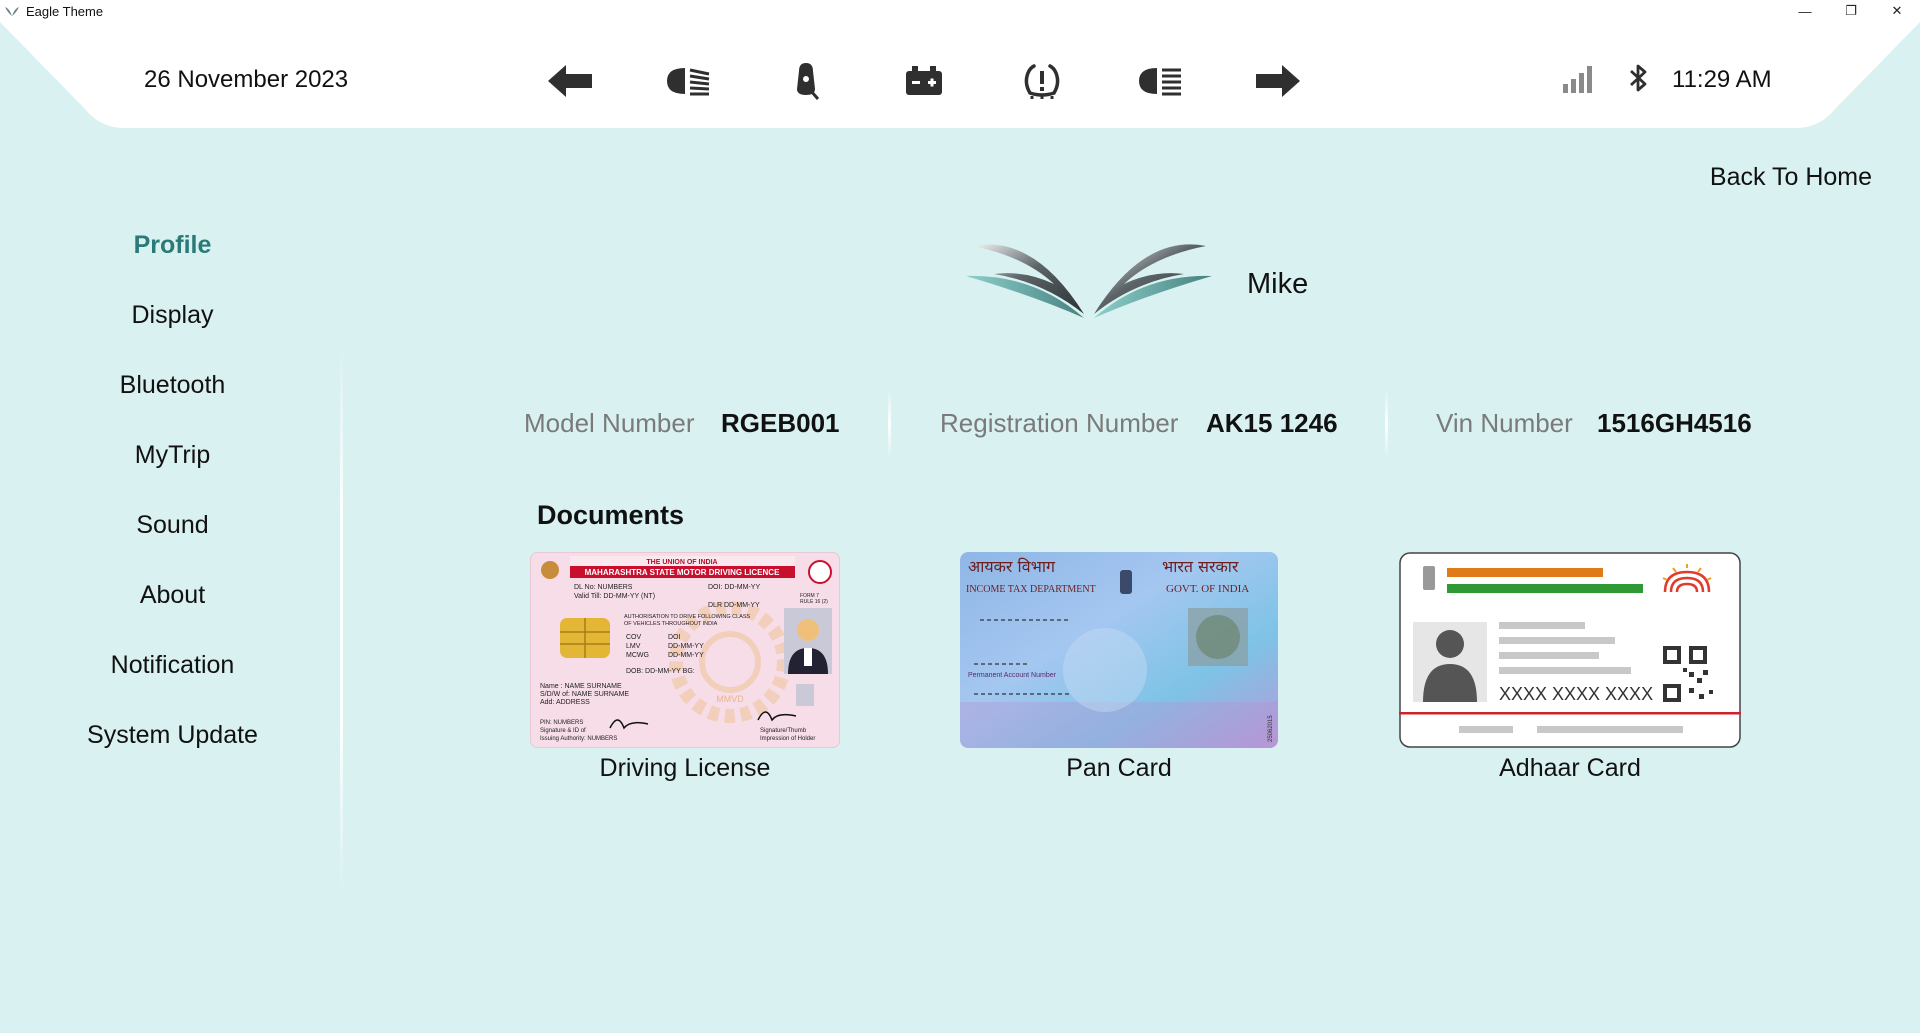  What do you see at coordinates (1851, 11) in the screenshot?
I see `restore-button: ❐` at bounding box center [1851, 11].